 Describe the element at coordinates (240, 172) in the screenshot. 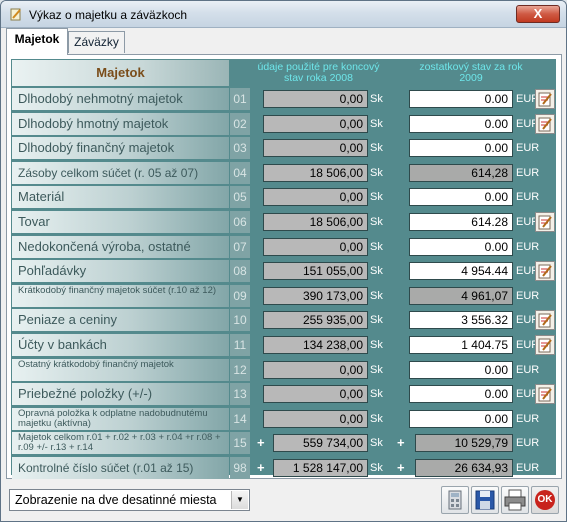

I see `row-number: 04` at that location.